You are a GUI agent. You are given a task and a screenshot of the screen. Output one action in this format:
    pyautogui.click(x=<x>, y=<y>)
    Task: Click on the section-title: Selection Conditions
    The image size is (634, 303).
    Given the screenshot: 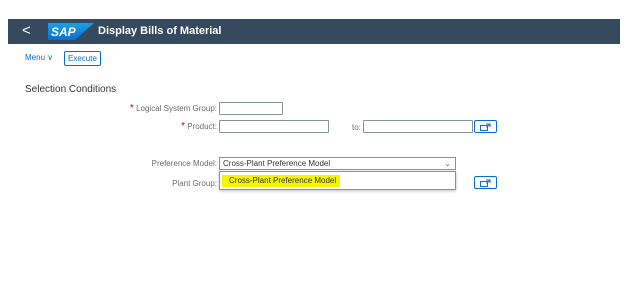 What is the action you would take?
    pyautogui.click(x=71, y=89)
    